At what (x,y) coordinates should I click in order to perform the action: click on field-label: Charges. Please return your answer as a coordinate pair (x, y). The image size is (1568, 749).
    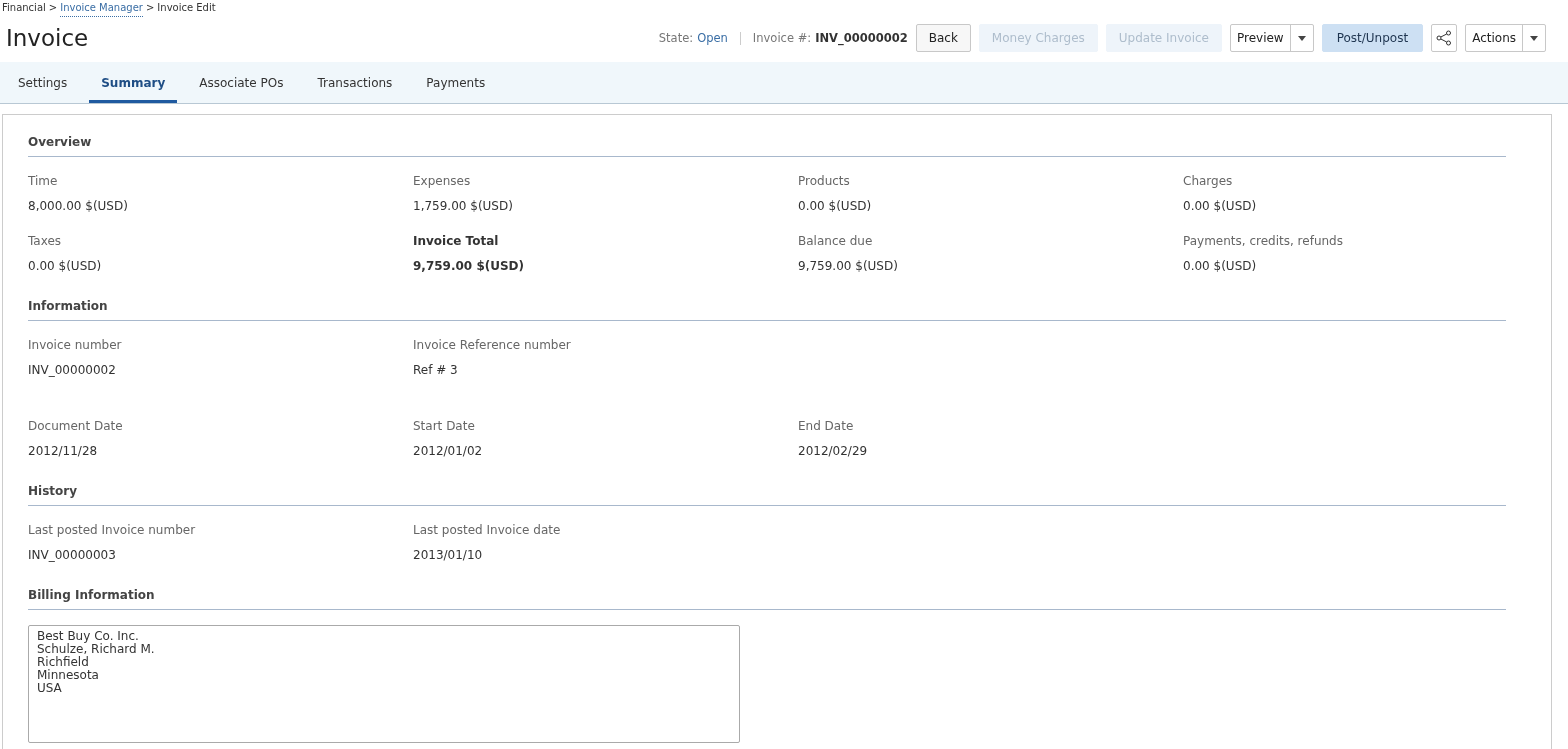
    Looking at the image, I should click on (1208, 181).